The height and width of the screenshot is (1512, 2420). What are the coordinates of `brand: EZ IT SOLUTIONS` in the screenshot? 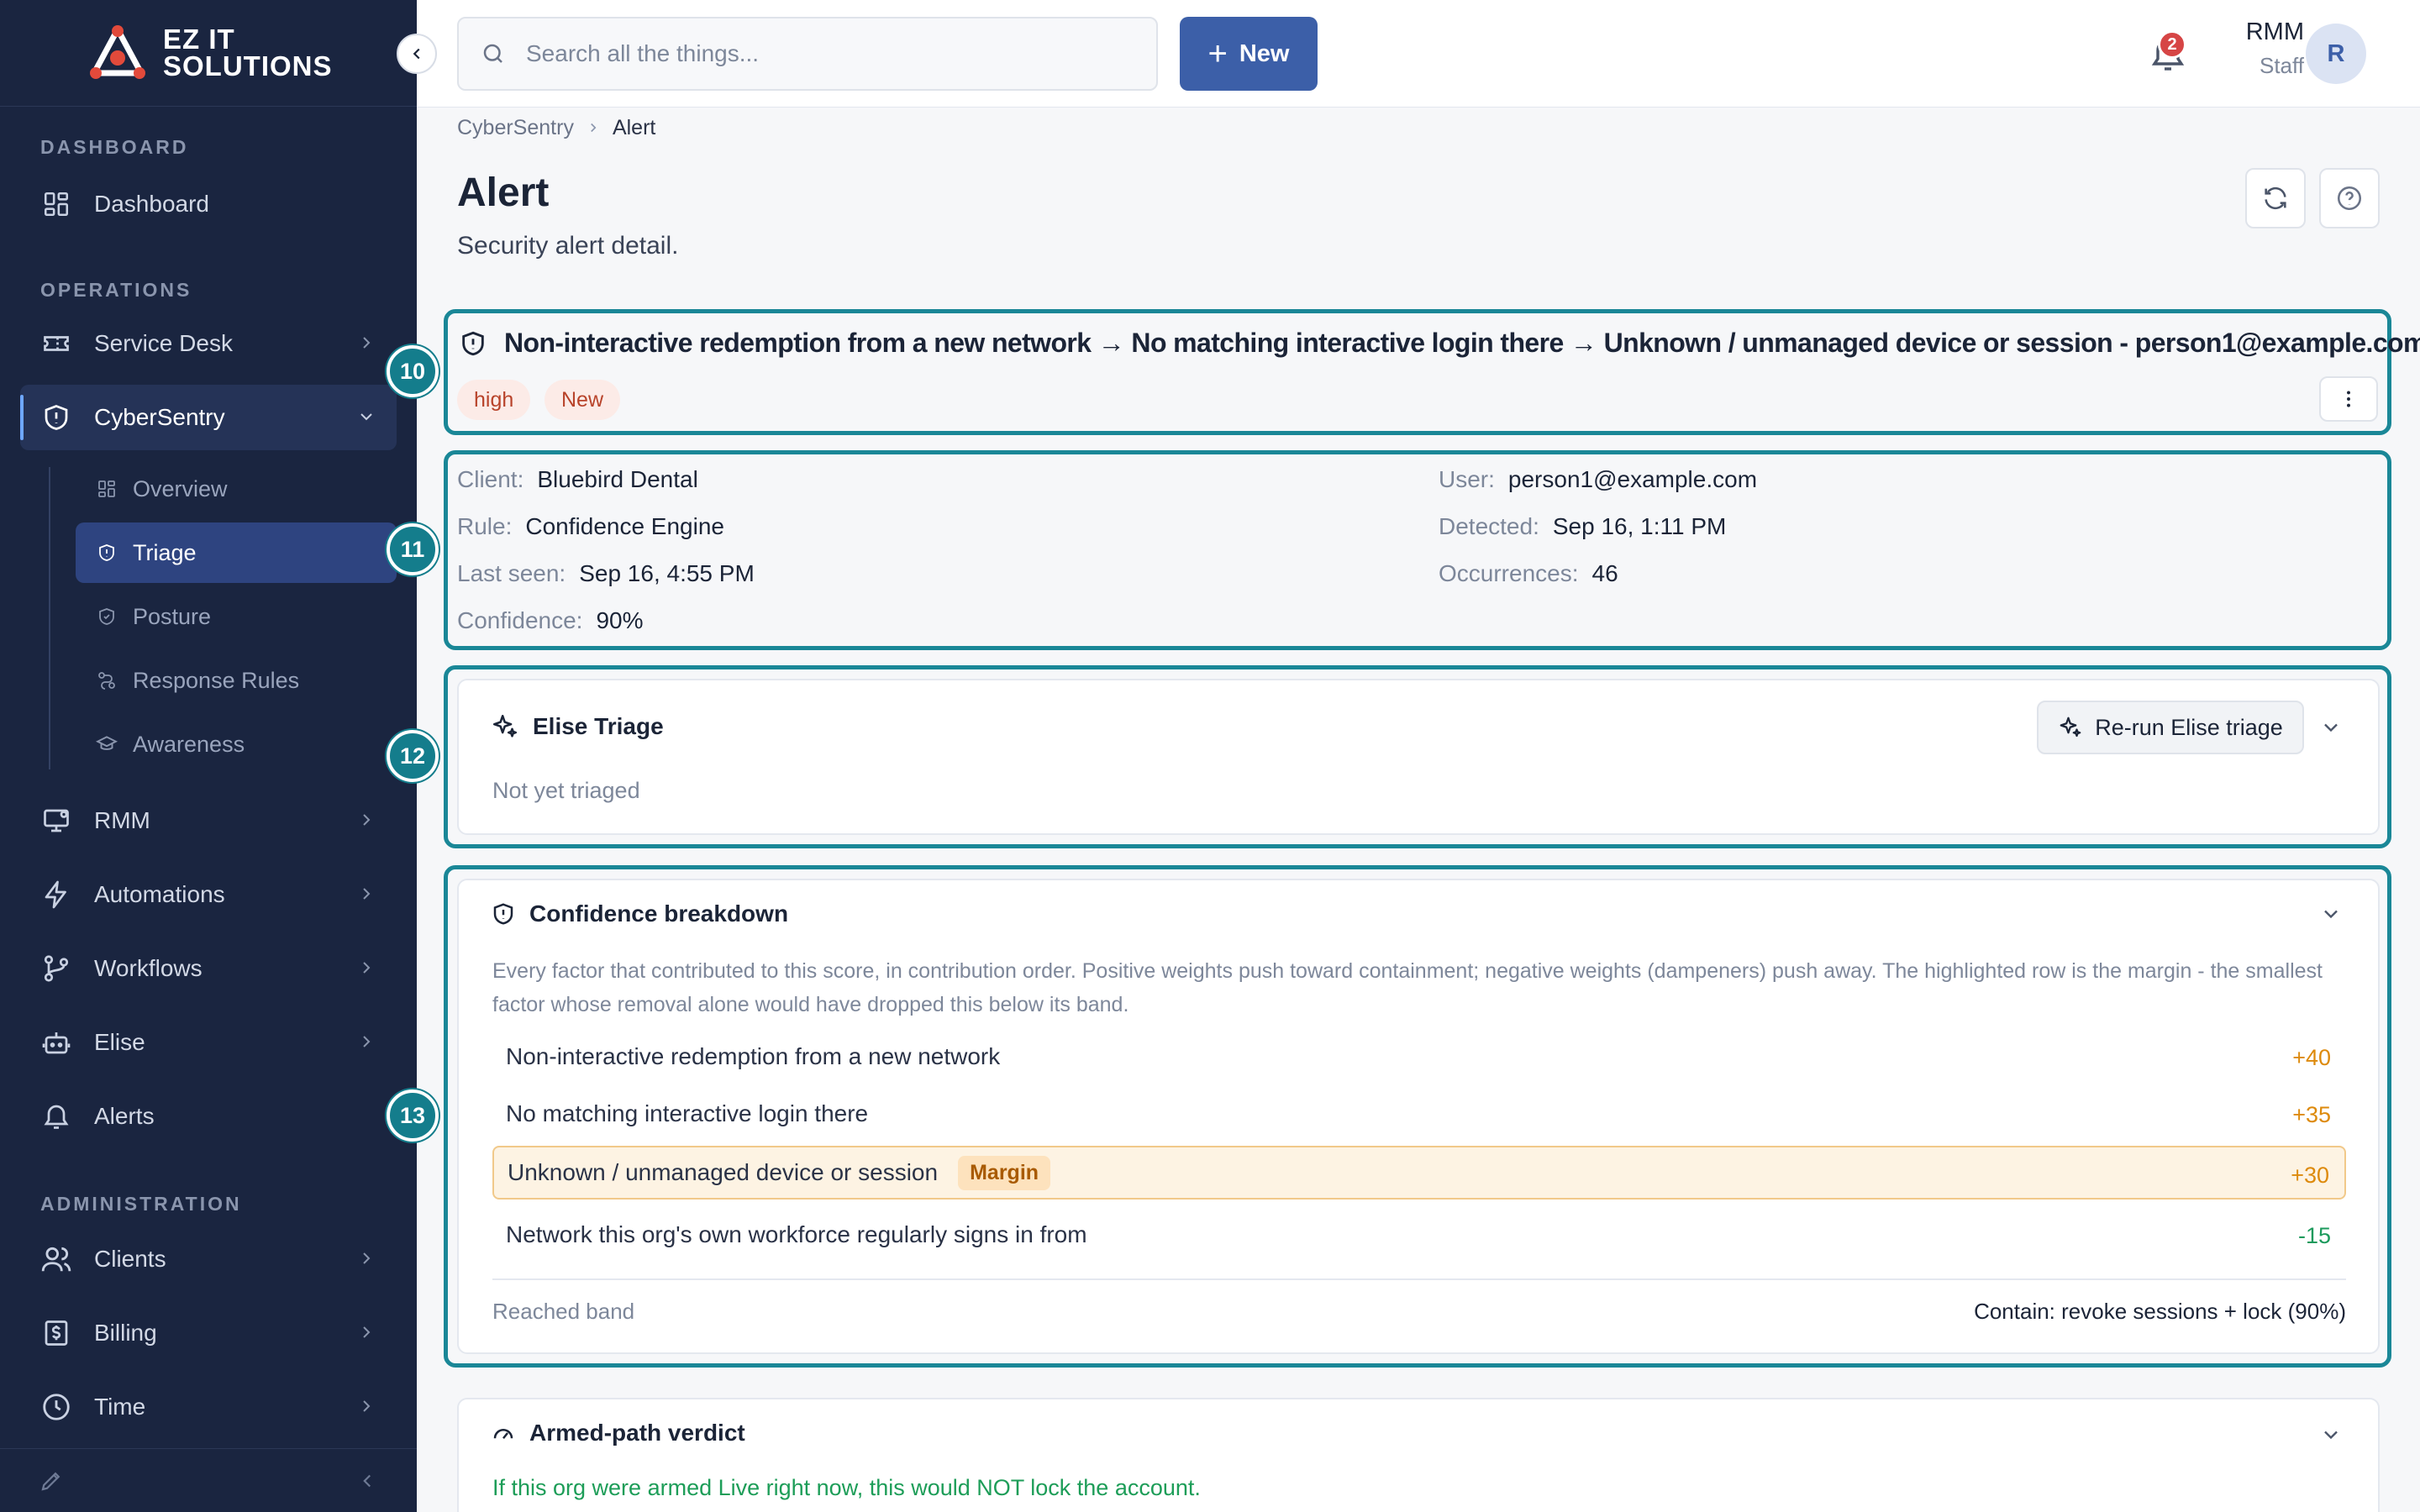 It's located at (208, 53).